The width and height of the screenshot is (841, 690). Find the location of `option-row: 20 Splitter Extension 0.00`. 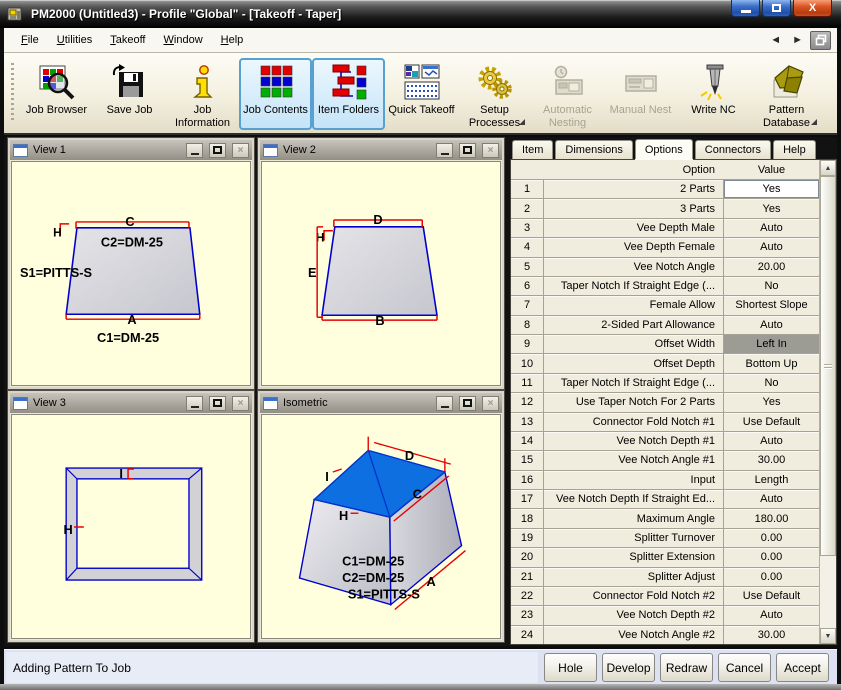

option-row: 20 Splitter Extension 0.00 is located at coordinates (665, 557).